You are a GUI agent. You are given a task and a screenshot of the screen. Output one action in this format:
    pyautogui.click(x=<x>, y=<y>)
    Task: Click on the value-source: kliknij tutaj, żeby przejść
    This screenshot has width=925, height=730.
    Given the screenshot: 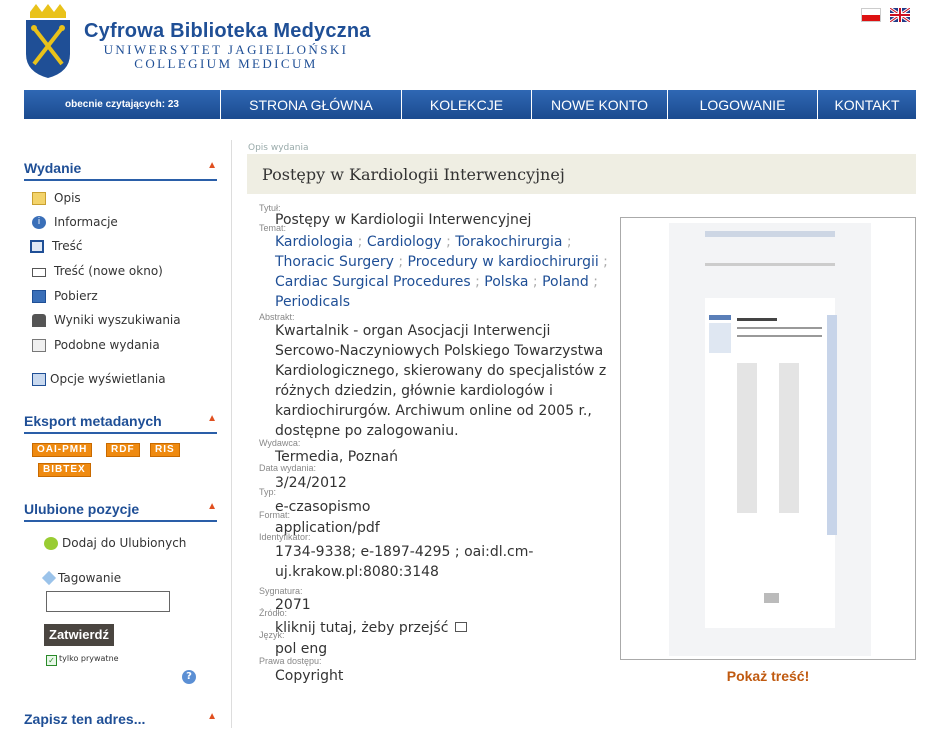 What is the action you would take?
    pyautogui.click(x=446, y=628)
    